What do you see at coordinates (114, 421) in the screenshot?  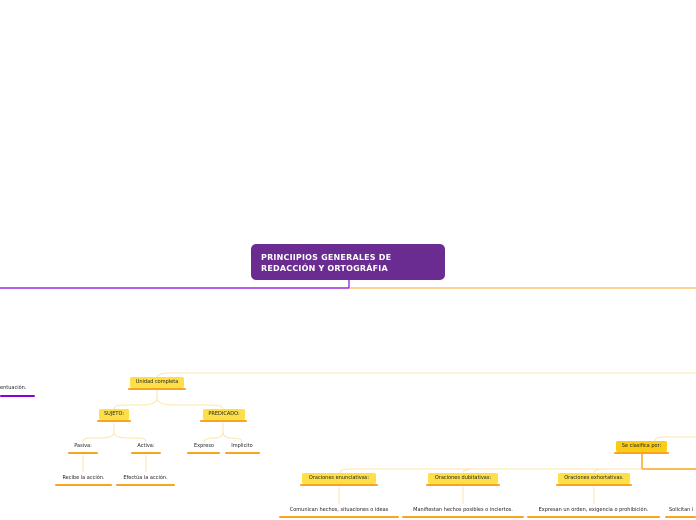 I see `underline-sujeto` at bounding box center [114, 421].